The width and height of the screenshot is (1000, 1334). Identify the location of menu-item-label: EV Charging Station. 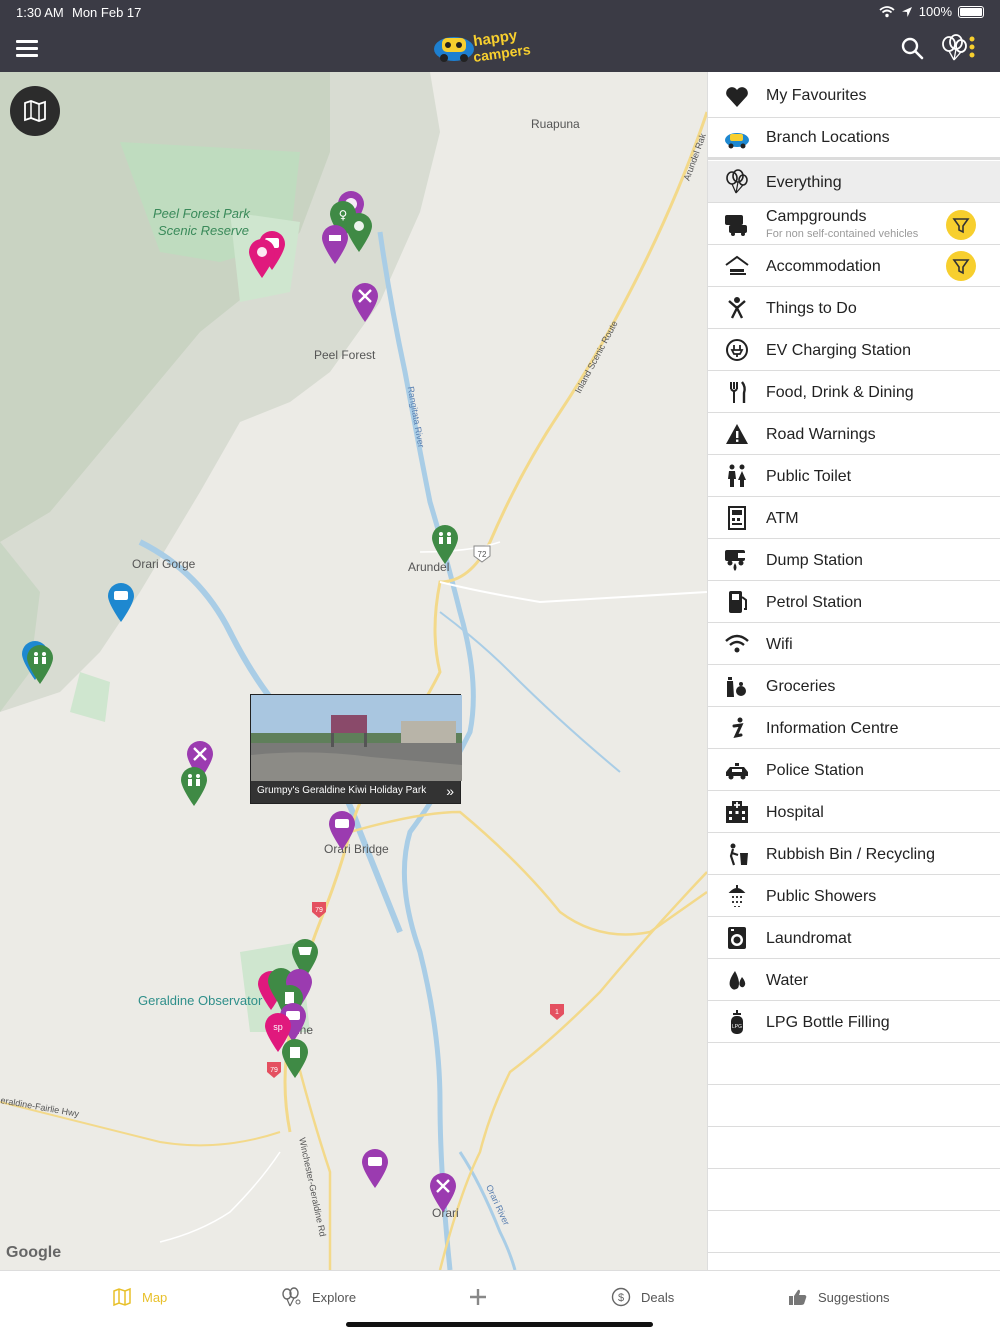
(838, 350).